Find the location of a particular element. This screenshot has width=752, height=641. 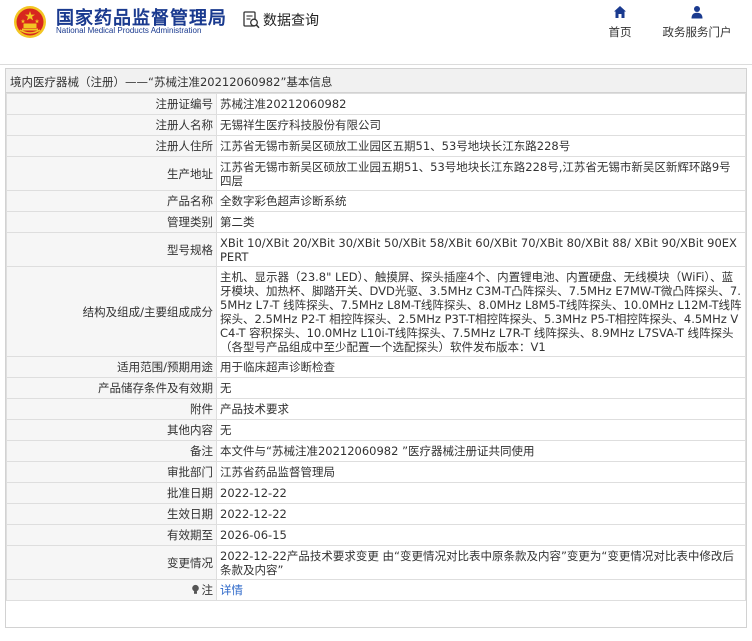

table-row: 产品储存条件及有效期无 is located at coordinates (376, 388).